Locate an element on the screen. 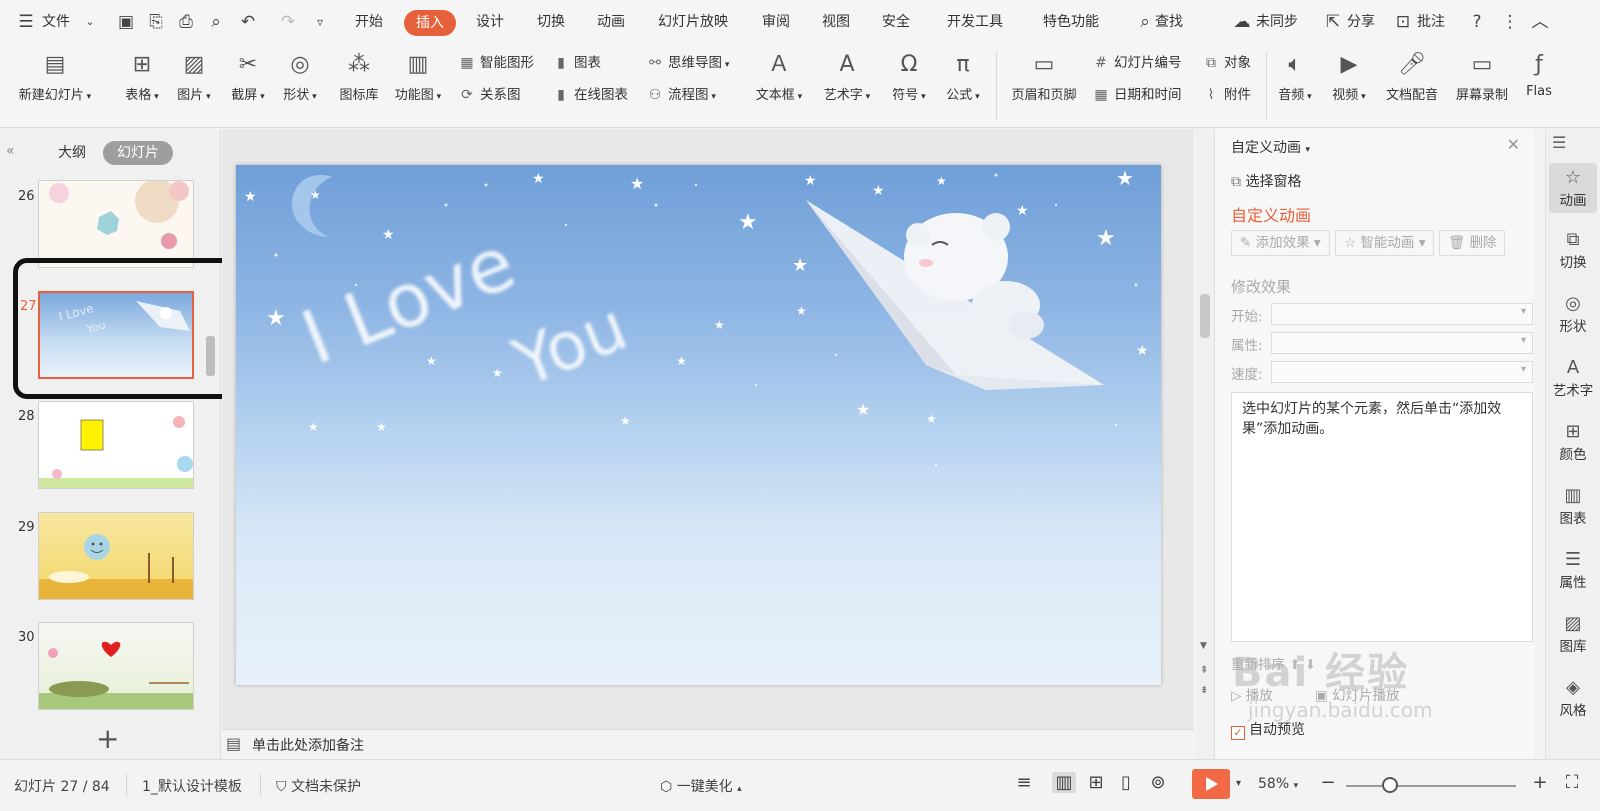 The height and width of the screenshot is (811, 1600). speed-dropdown: ▾ is located at coordinates (1402, 372).